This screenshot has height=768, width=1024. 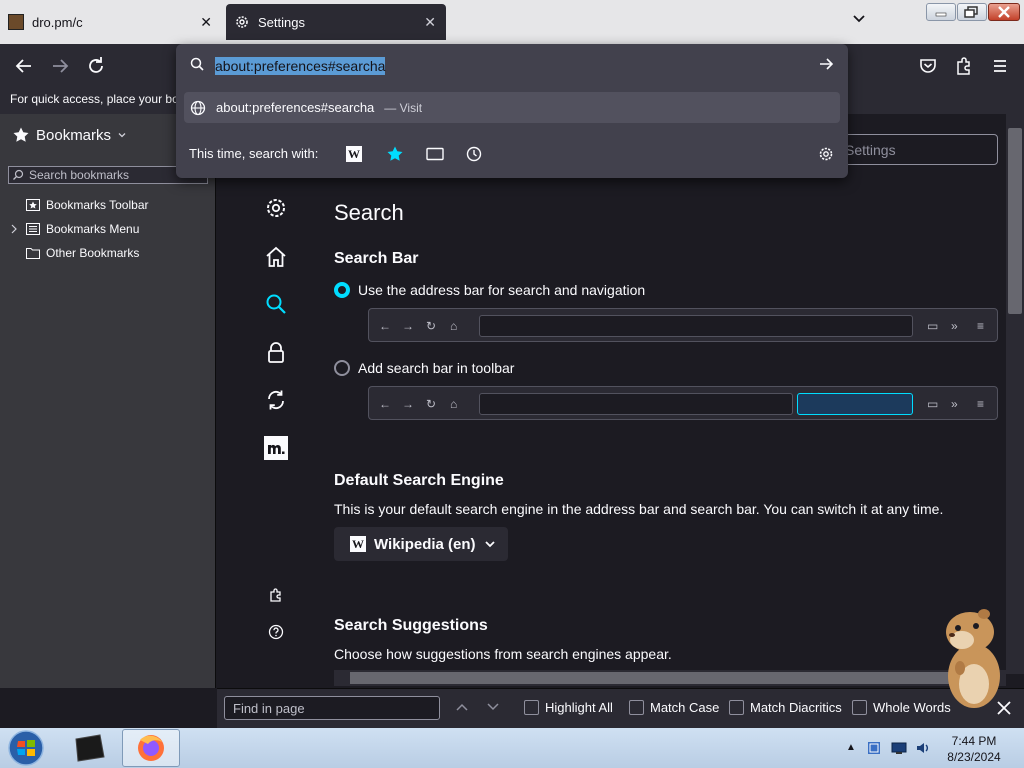 I want to click on back-button, so click(x=24, y=66).